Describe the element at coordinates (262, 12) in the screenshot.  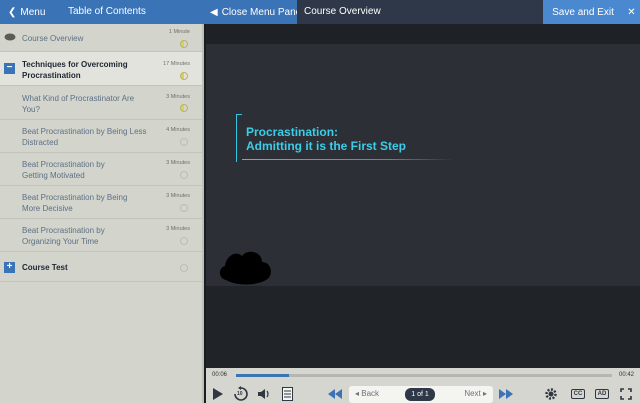
I see `close-menu-panel-label: Close Menu Panel` at that location.